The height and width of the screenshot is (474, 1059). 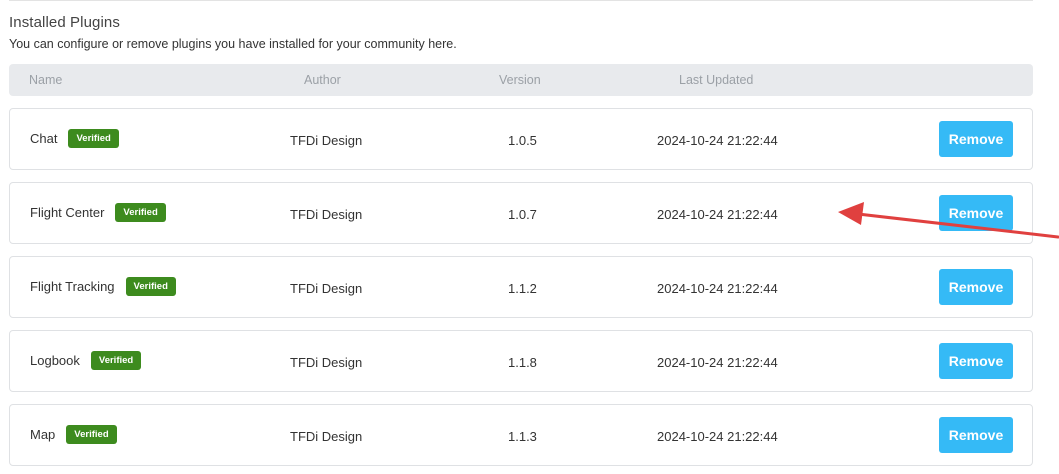 What do you see at coordinates (322, 80) in the screenshot?
I see `column-header-author: Author` at bounding box center [322, 80].